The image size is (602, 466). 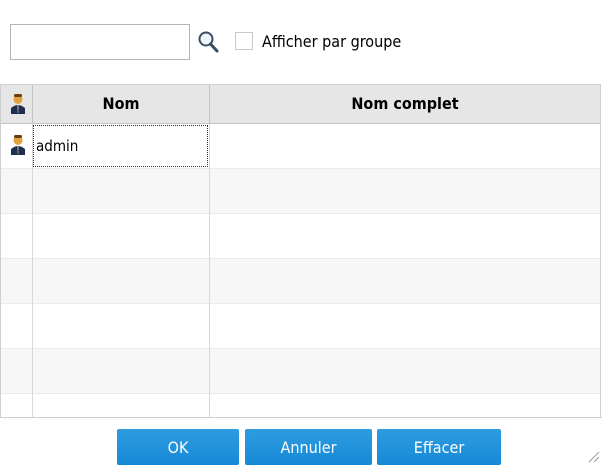 I want to click on cell-name: admin, so click(x=57, y=146).